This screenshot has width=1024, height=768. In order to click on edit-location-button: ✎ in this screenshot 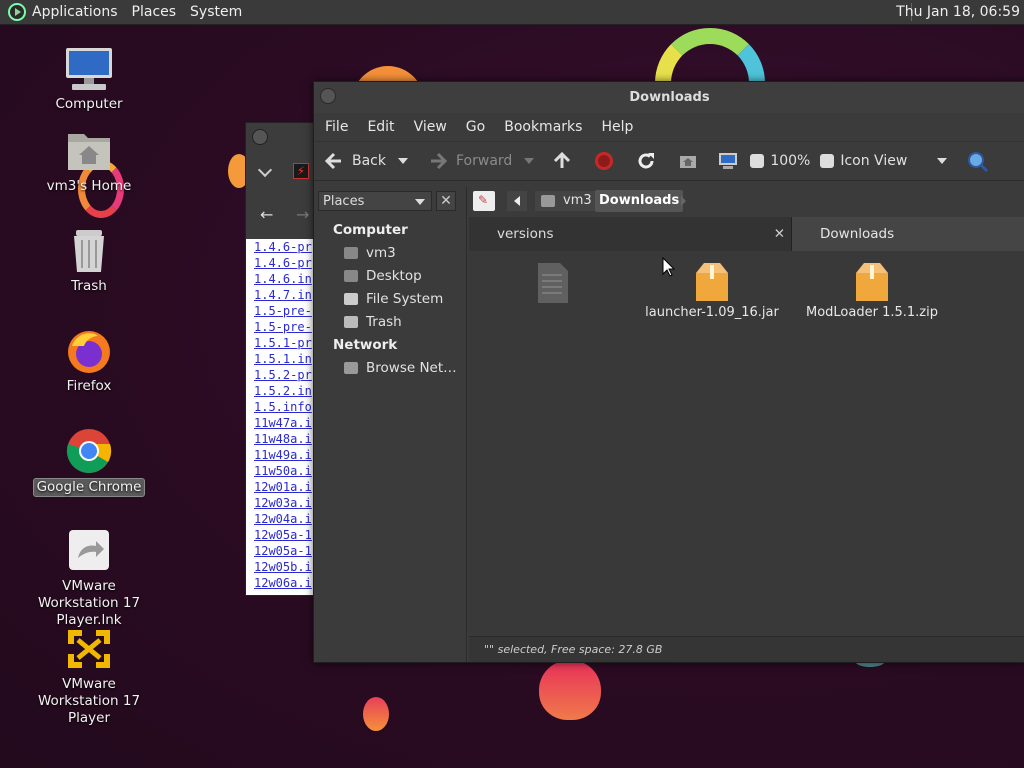, I will do `click(484, 201)`.